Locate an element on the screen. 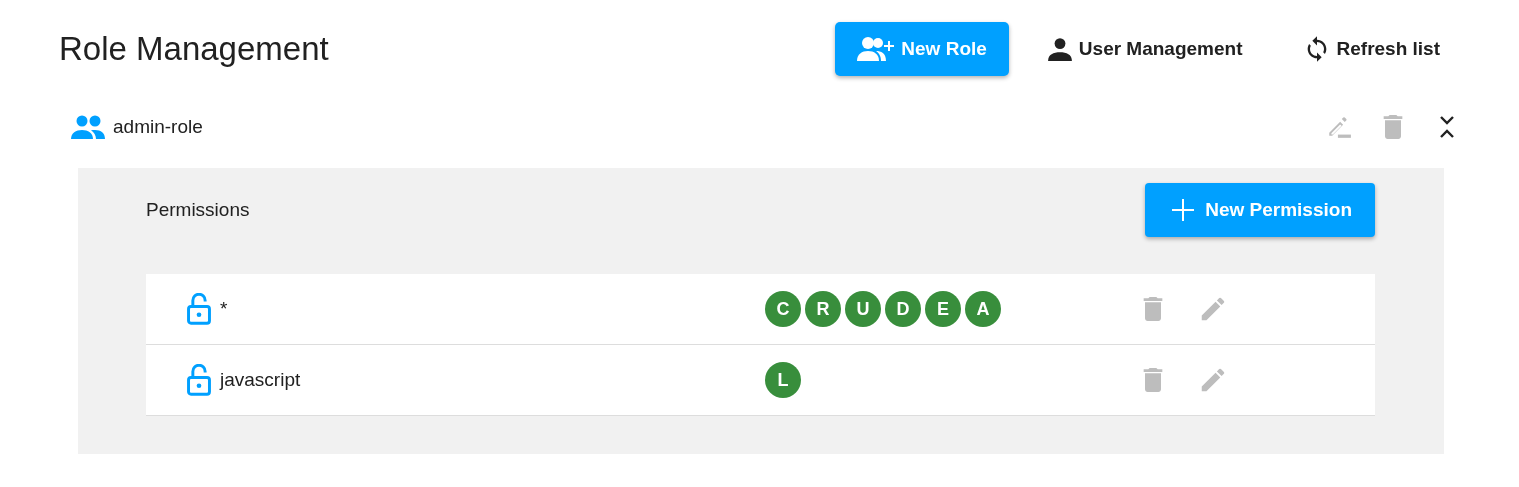  permission-flag: D is located at coordinates (903, 309).